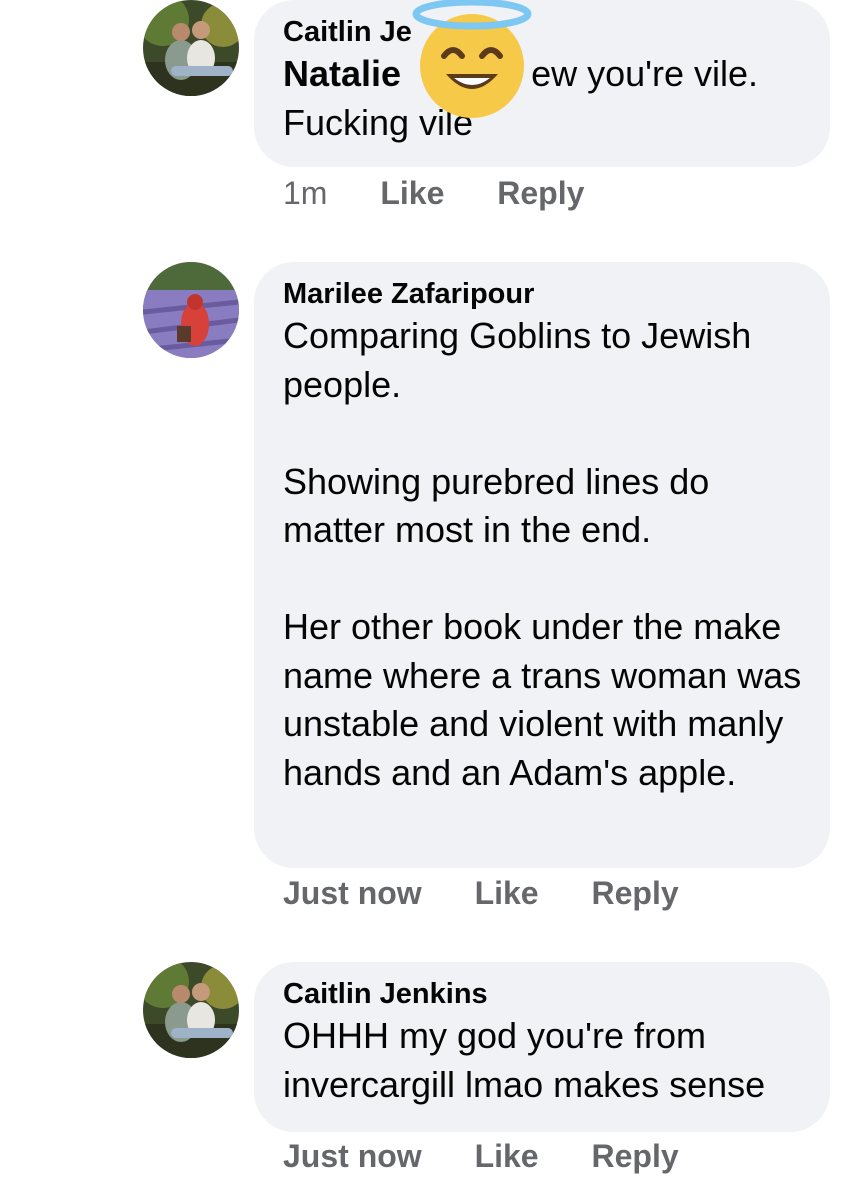  What do you see at coordinates (305, 193) in the screenshot?
I see `timestamp: 1m` at bounding box center [305, 193].